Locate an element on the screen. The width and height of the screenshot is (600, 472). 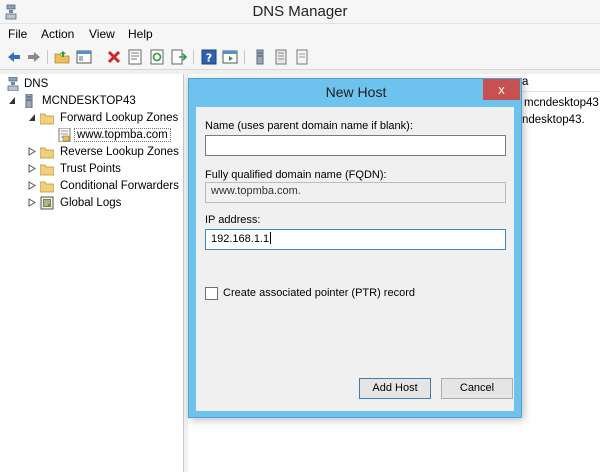
close-button: x is located at coordinates (501, 89).